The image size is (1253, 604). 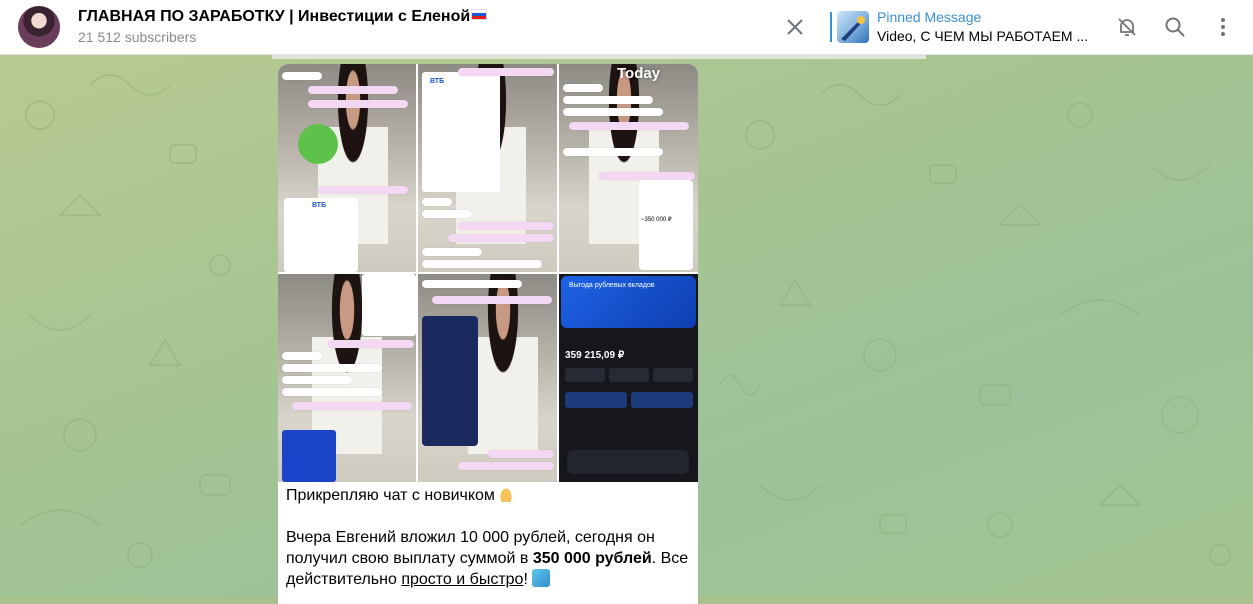 I want to click on transfer-button, so click(x=662, y=400).